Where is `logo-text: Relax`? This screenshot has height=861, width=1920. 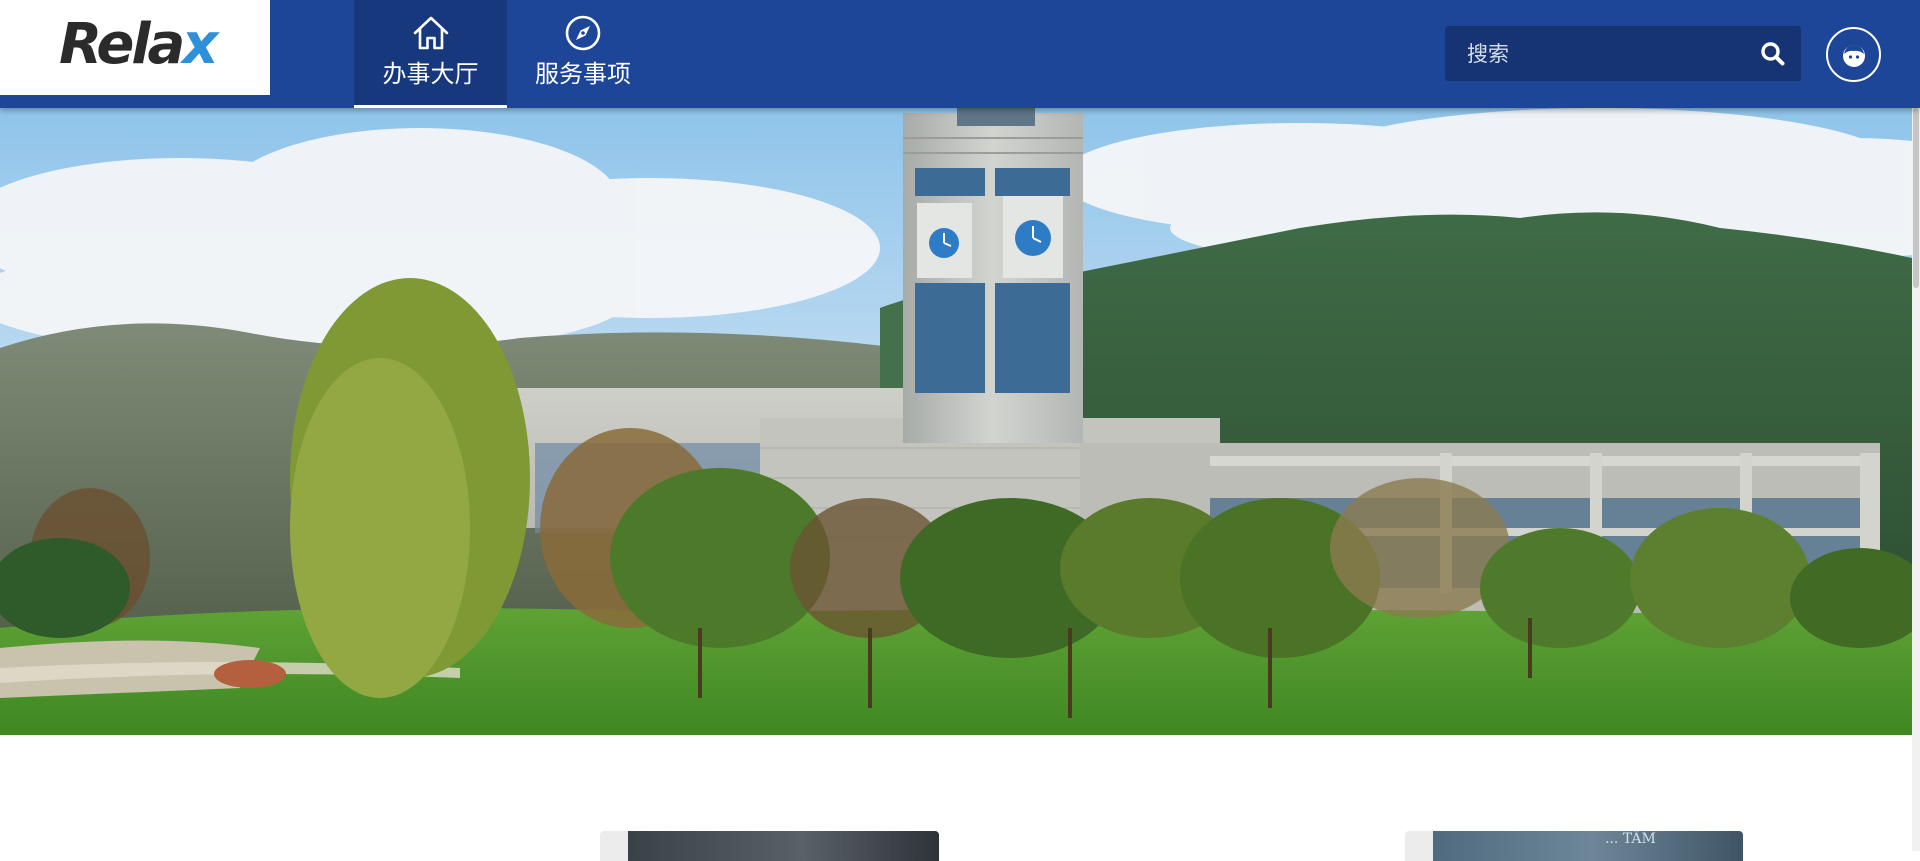 logo-text: Relax is located at coordinates (138, 44).